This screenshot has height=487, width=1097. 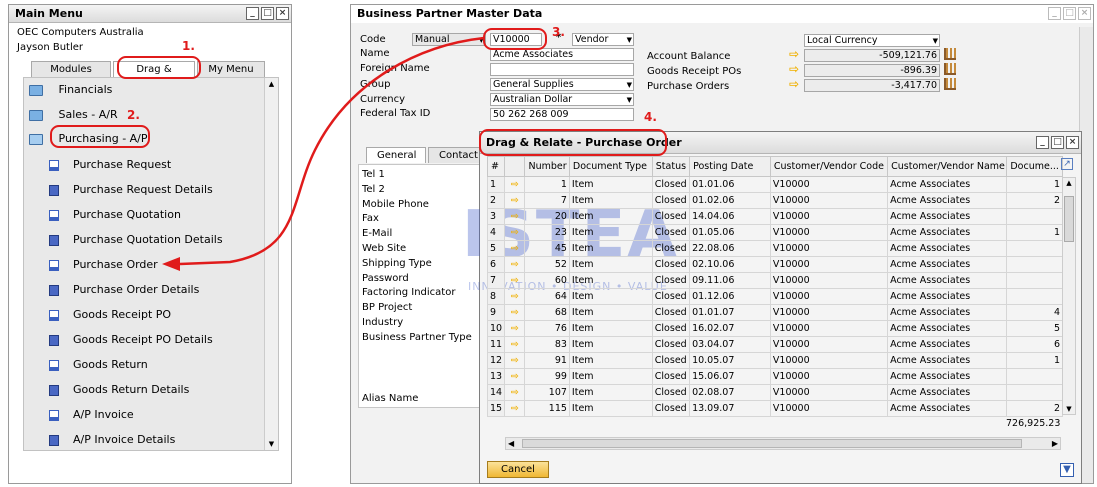 I want to click on group-select: General Supplies, so click(x=562, y=84).